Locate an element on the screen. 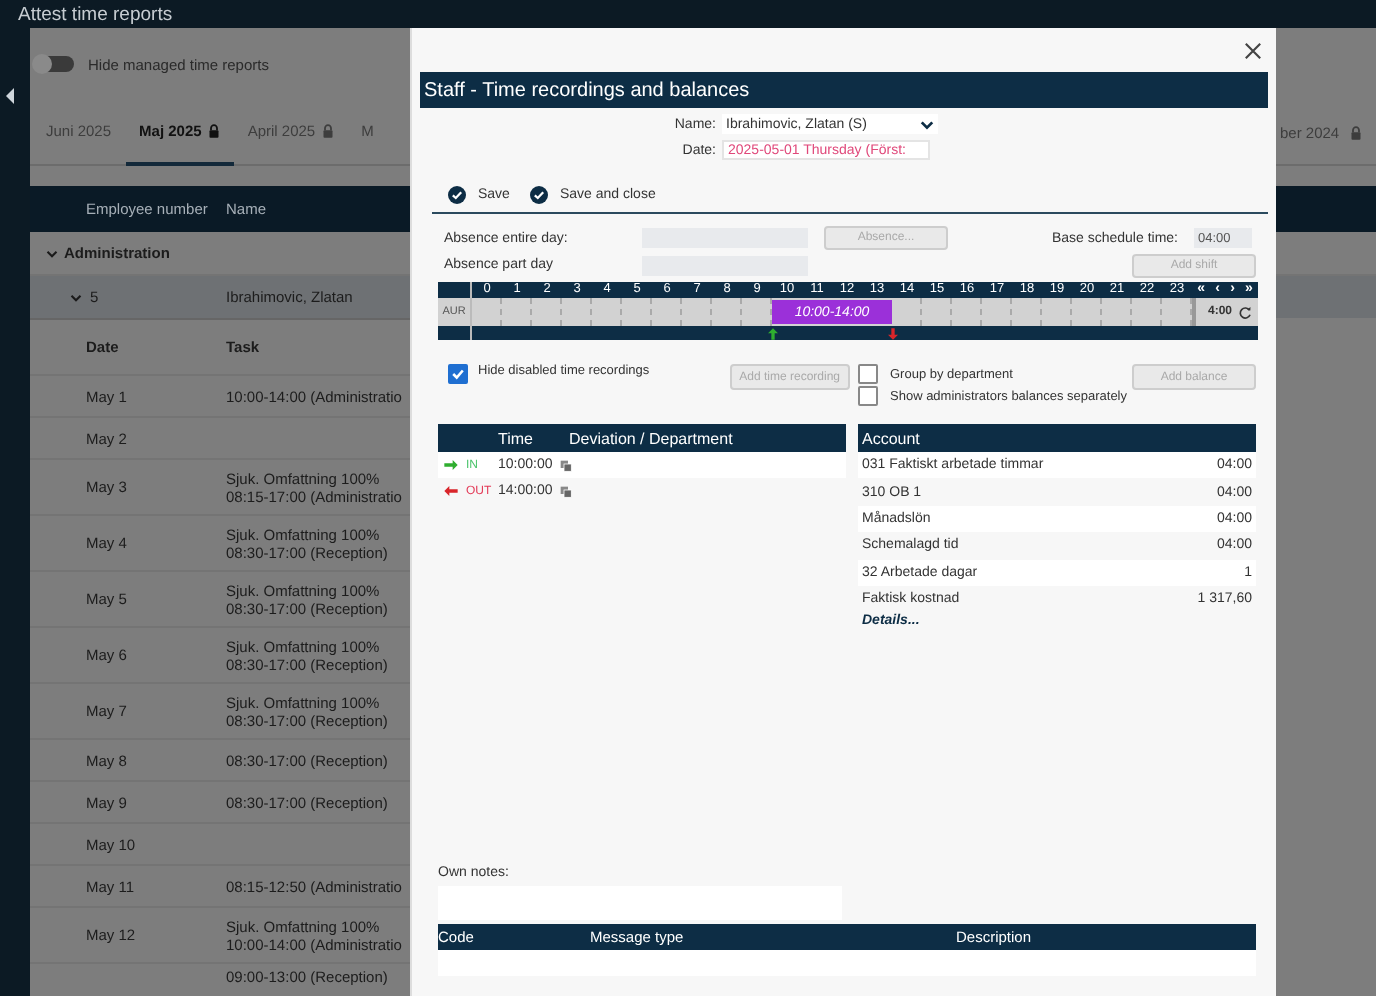 Image resolution: width=1376 pixels, height=996 pixels. toggle-switch is located at coordinates (54, 64).